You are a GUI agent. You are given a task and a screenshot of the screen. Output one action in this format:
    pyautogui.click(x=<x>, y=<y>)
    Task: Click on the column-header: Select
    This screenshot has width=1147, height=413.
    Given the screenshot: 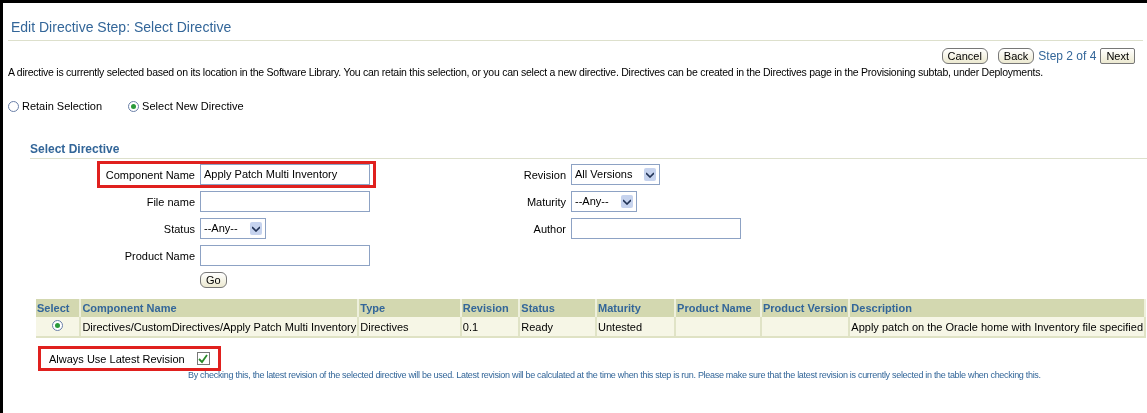 What is the action you would take?
    pyautogui.click(x=58, y=308)
    